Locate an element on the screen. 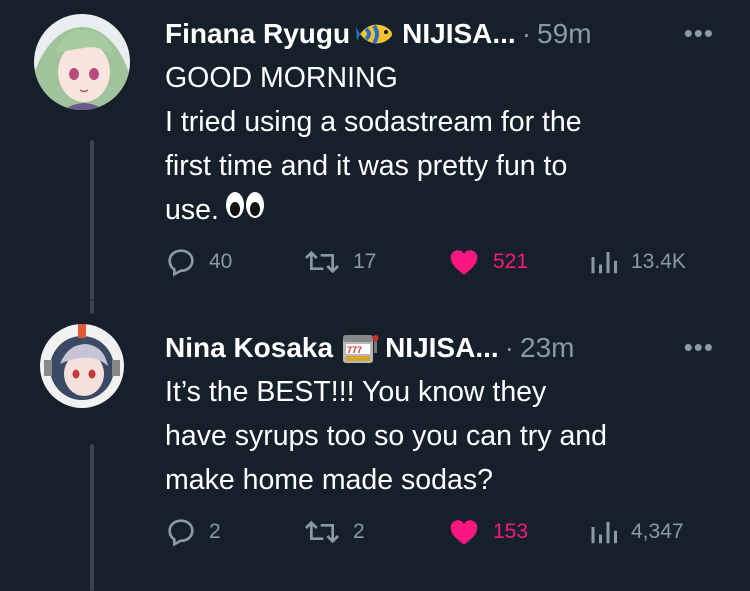  reply-button: 2 is located at coordinates (193, 532).